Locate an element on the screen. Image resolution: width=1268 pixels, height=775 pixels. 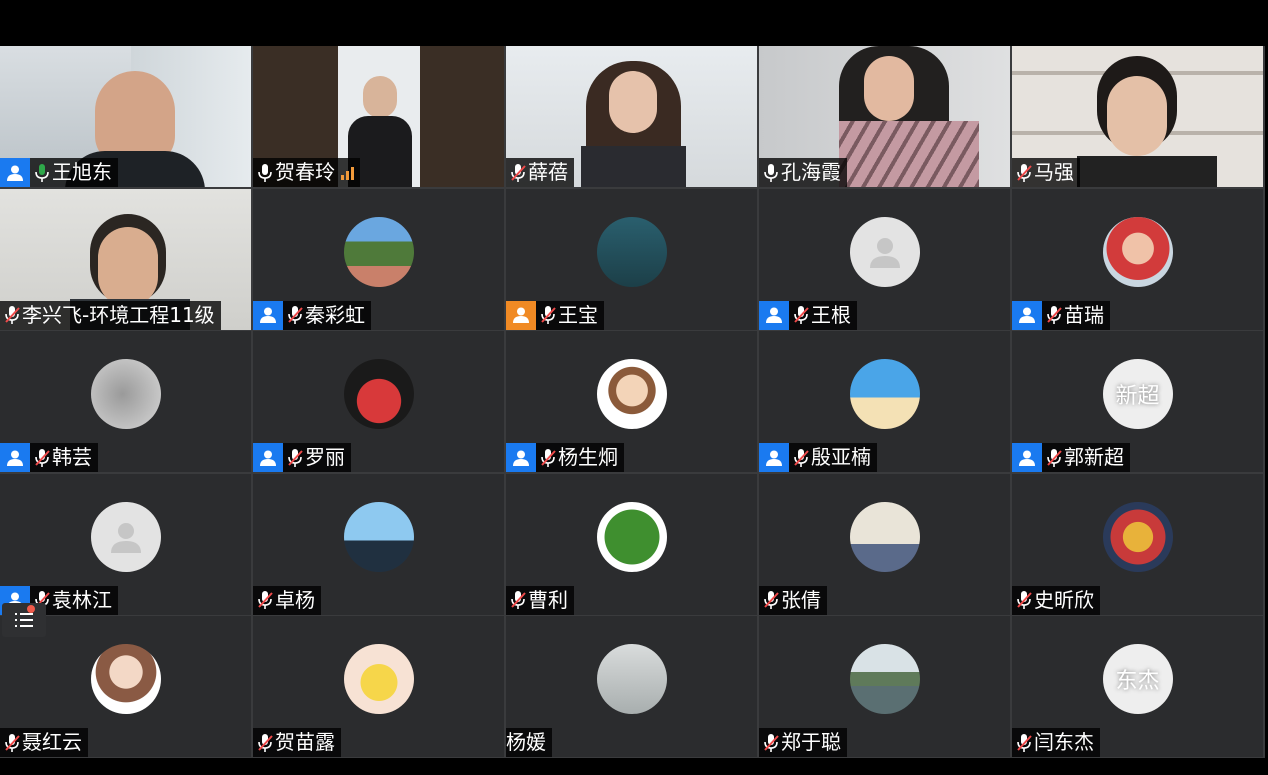
participant-list-button is located at coordinates (24, 620).